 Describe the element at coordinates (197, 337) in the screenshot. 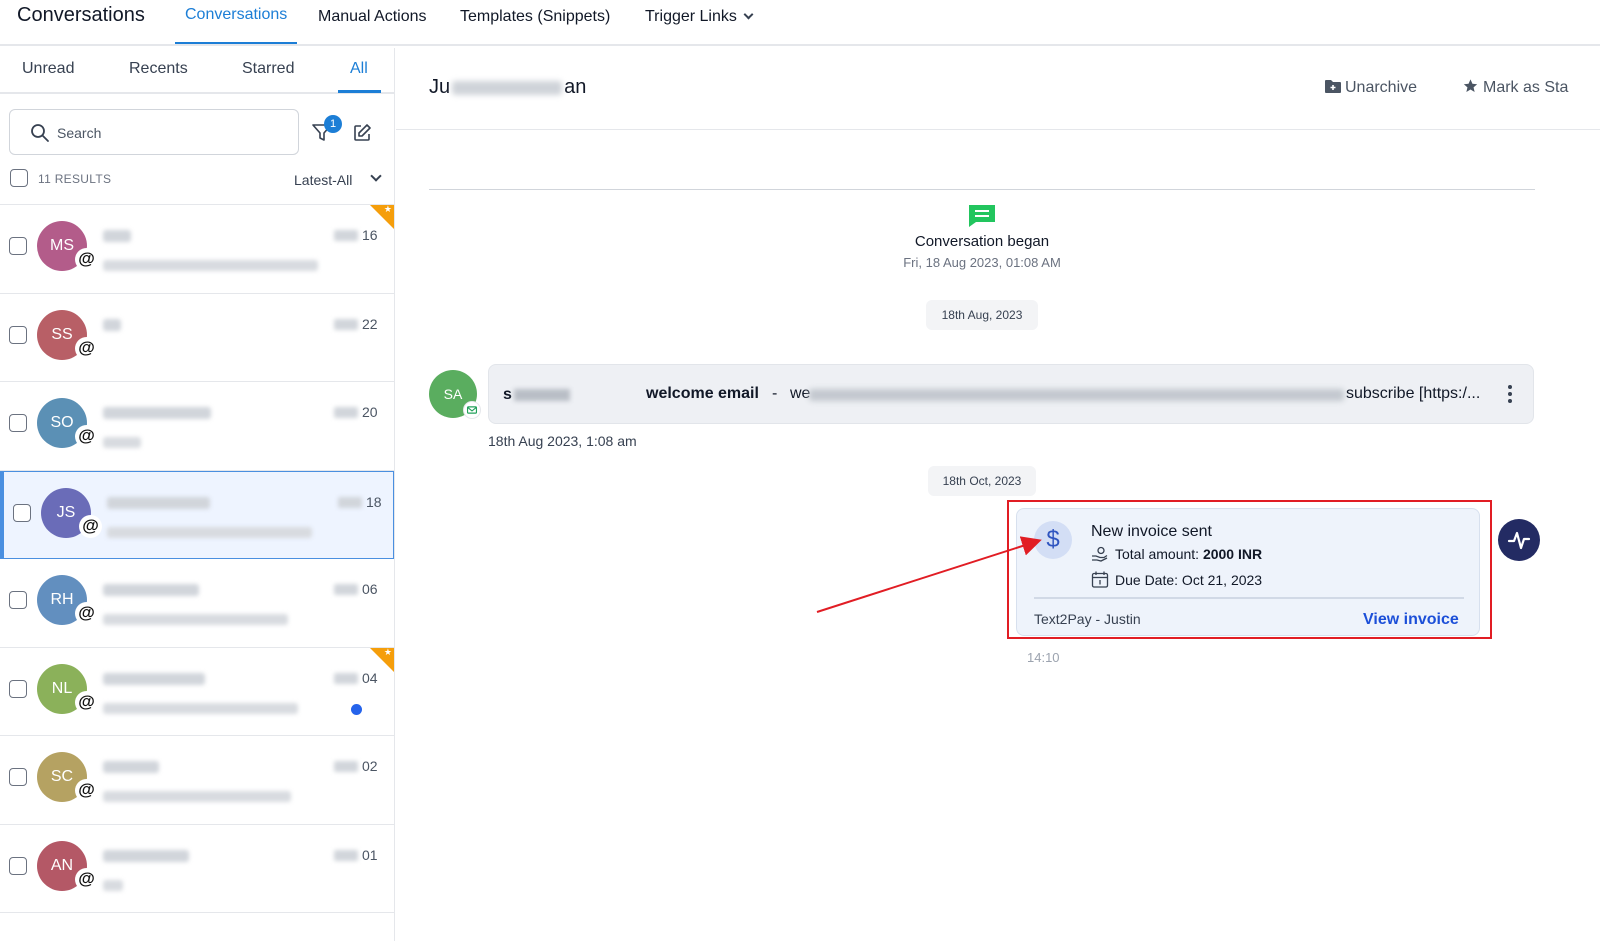

I see `conversation-item: SS @22` at that location.